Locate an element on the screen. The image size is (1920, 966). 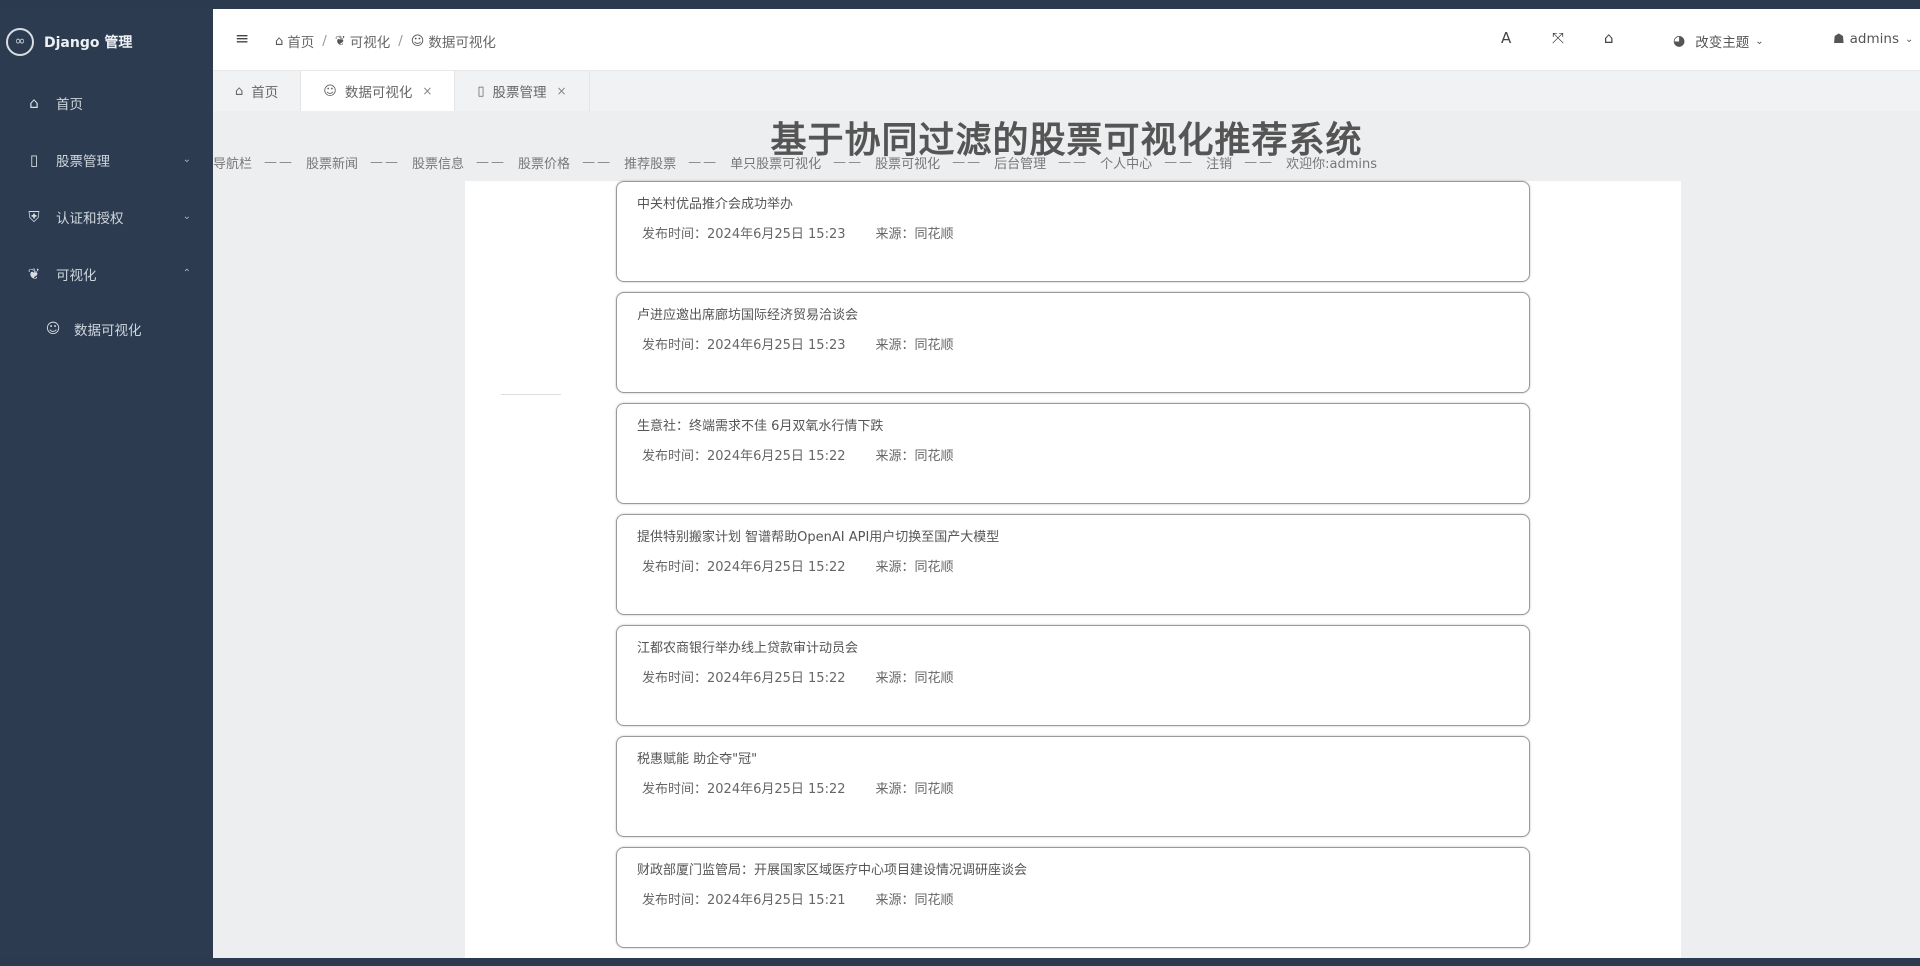
sidebar-item-stock-management: ▯ 股票管理 ⌄ is located at coordinates (106, 159).